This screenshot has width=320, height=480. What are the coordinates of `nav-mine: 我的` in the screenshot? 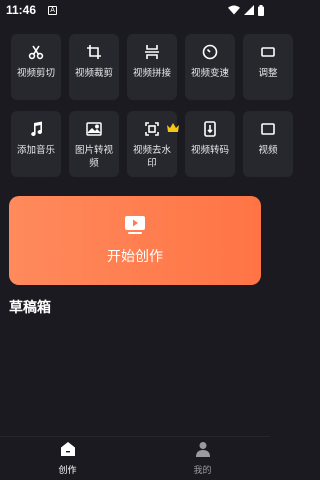 It's located at (202, 458).